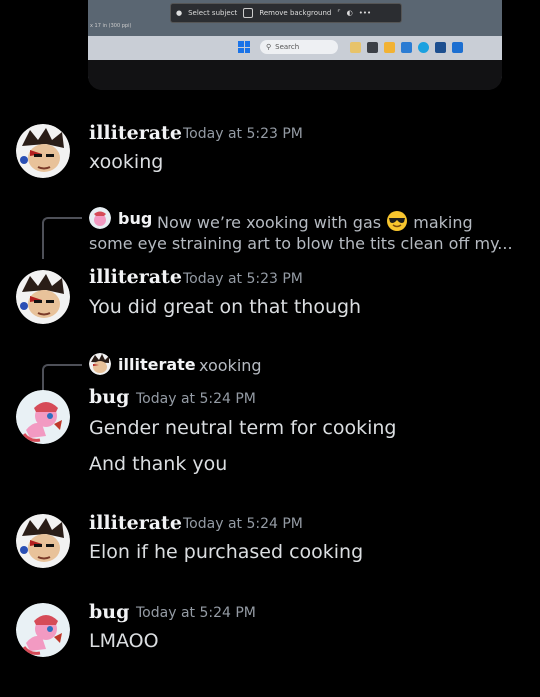  What do you see at coordinates (295, 13) in the screenshot?
I see `remove-background-label: Remove background` at bounding box center [295, 13].